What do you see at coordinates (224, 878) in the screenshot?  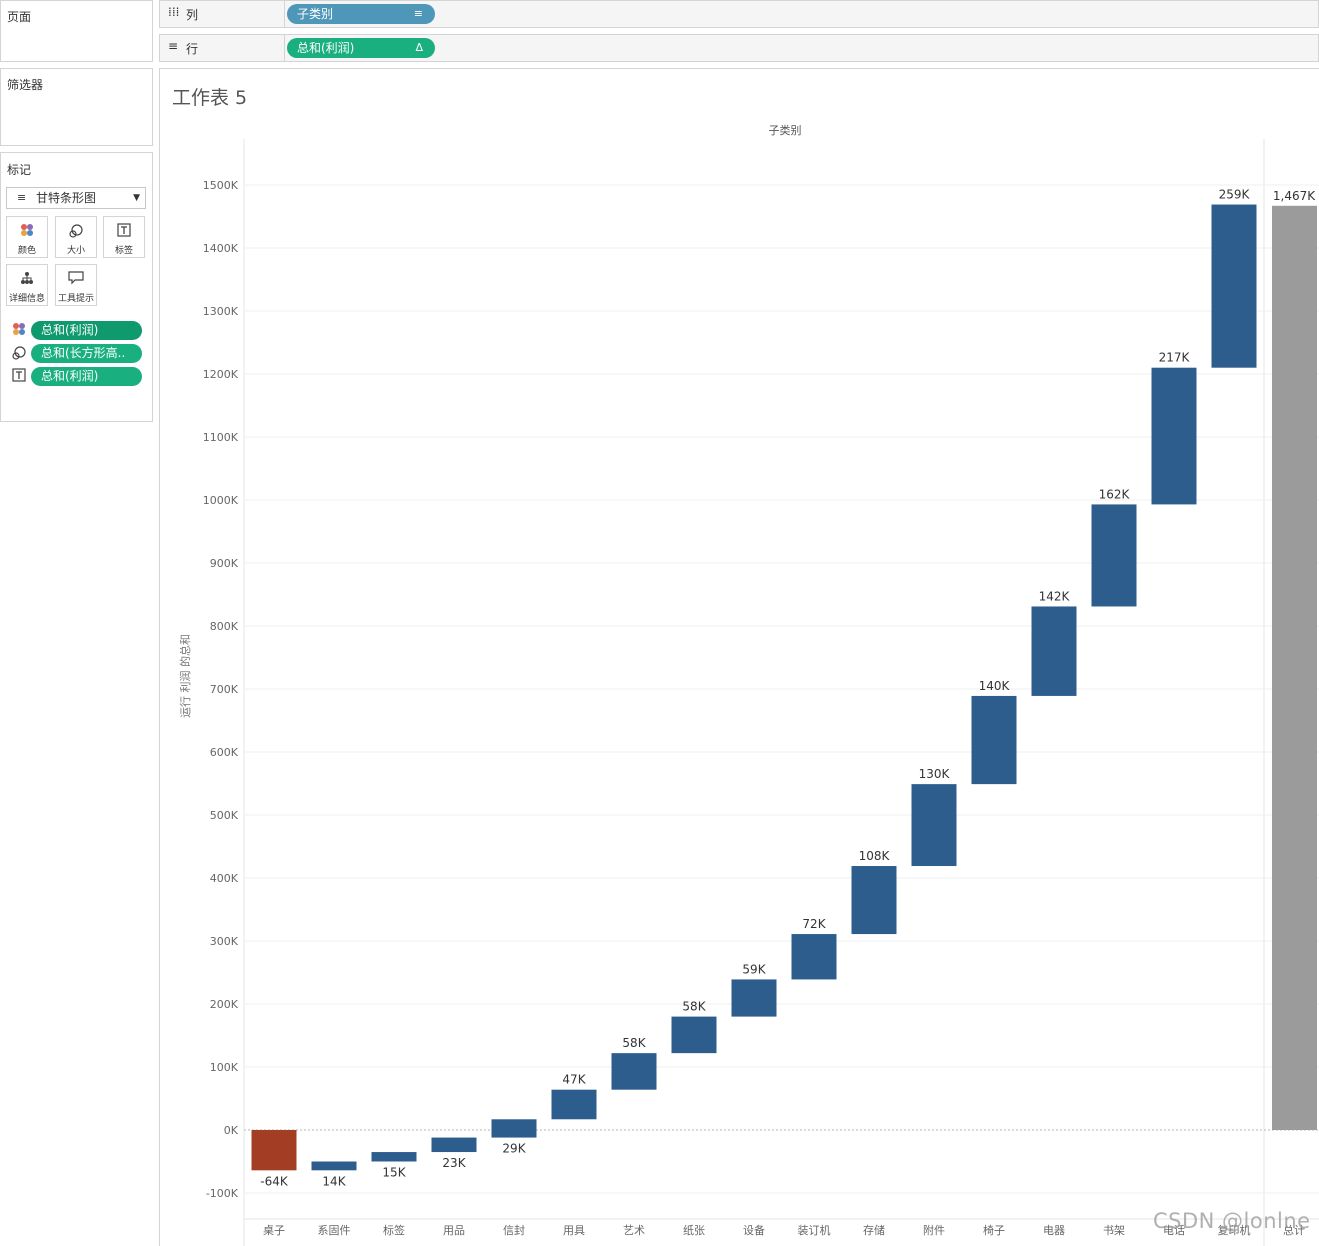 I see `y-tick-label: 400K` at bounding box center [224, 878].